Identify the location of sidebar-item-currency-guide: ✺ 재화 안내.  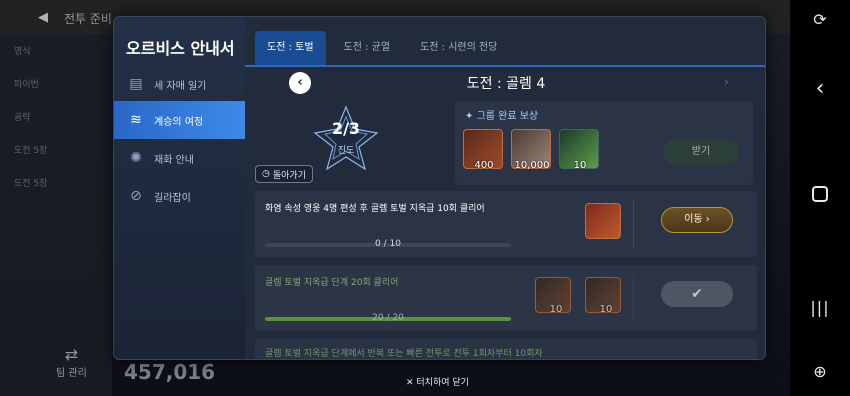
(179, 158).